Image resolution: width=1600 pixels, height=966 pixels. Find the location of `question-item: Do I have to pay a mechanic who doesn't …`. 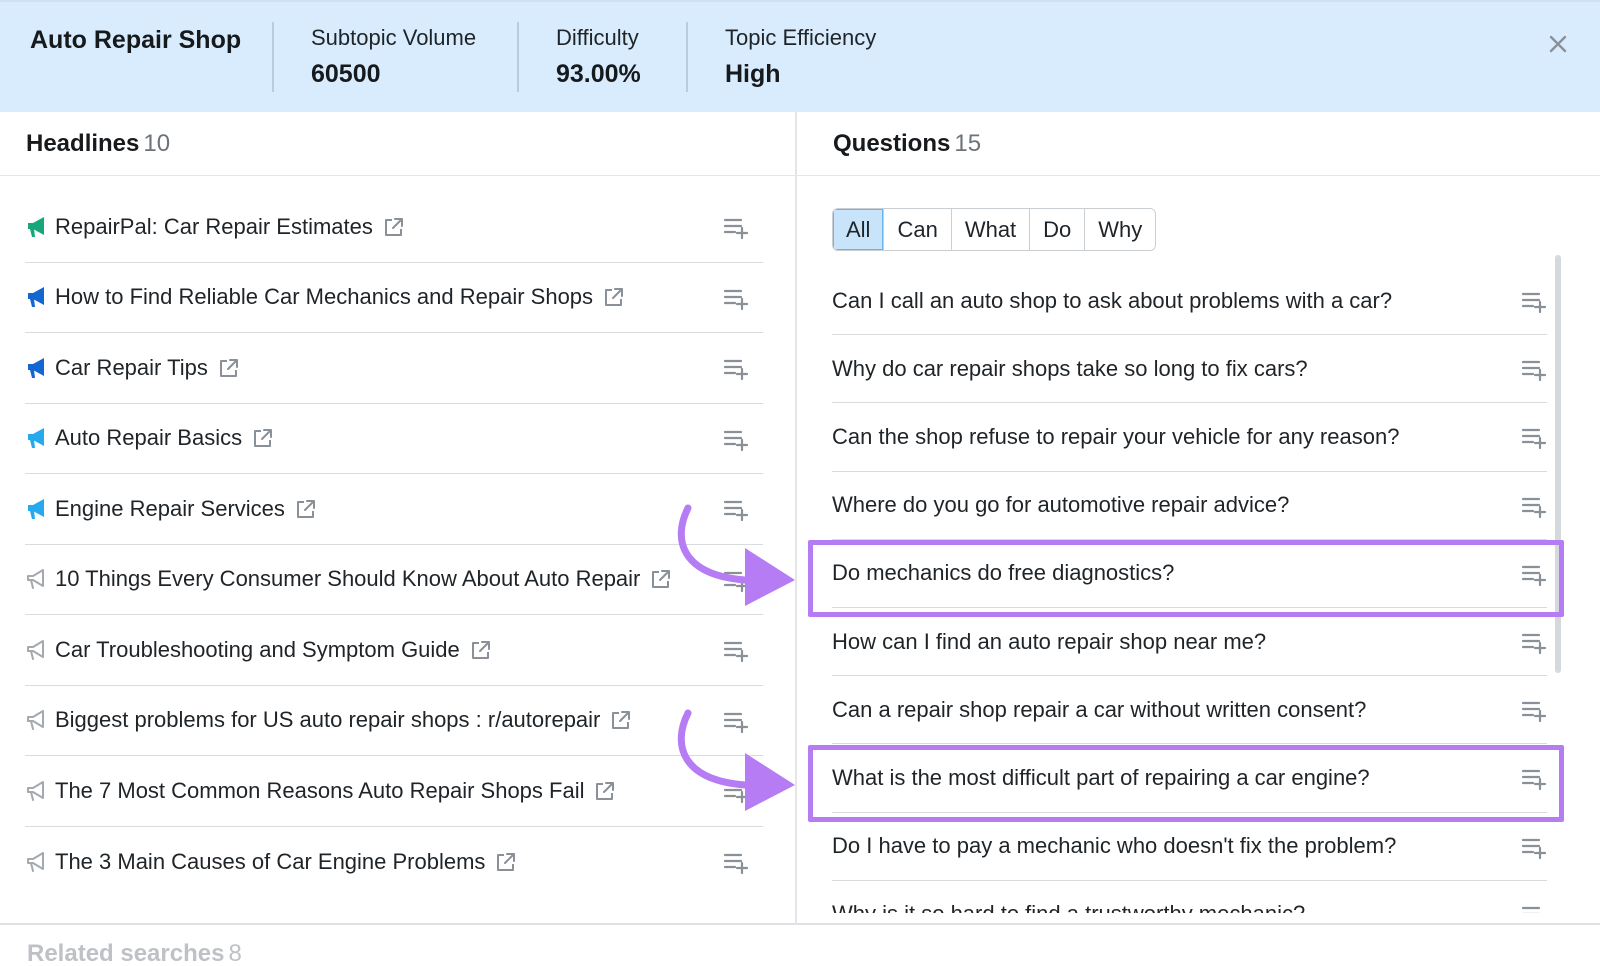

question-item: Do I have to pay a mechanic who doesn't … is located at coordinates (1189, 847).